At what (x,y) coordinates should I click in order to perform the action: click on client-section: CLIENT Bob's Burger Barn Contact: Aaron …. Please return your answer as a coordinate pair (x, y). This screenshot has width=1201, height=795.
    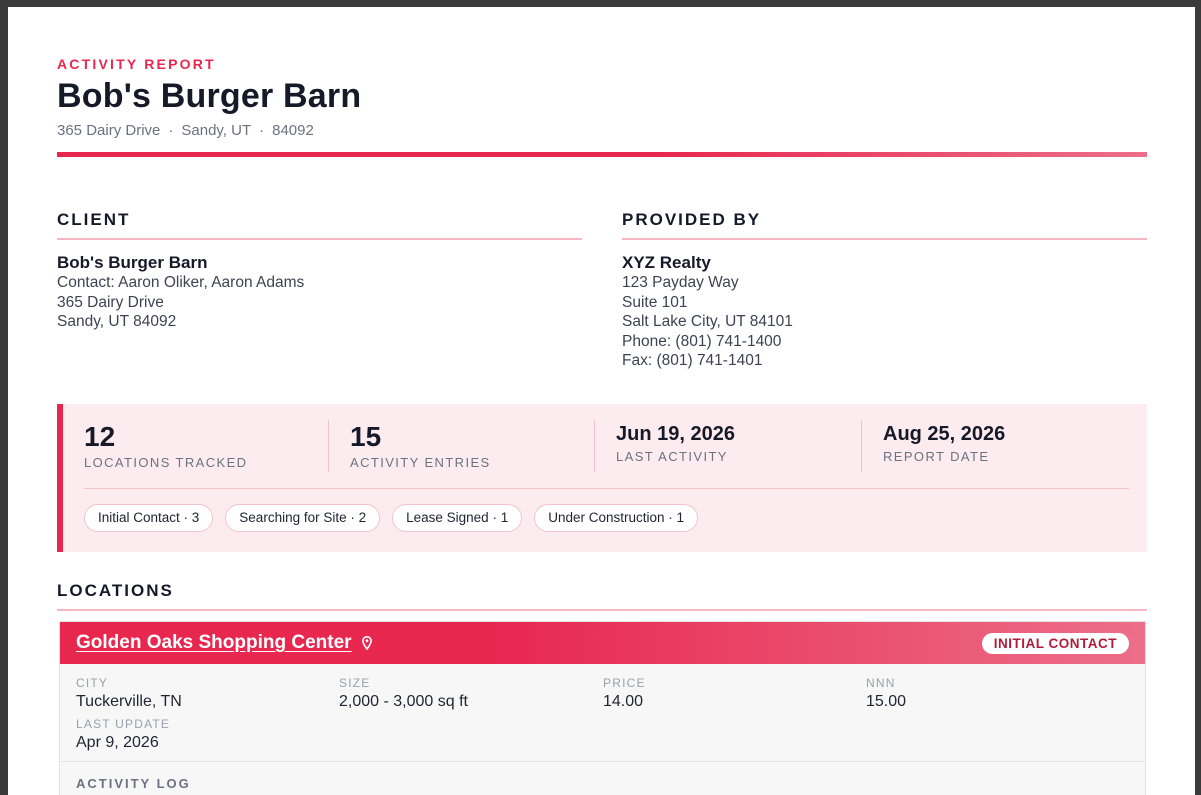
    Looking at the image, I should click on (319, 271).